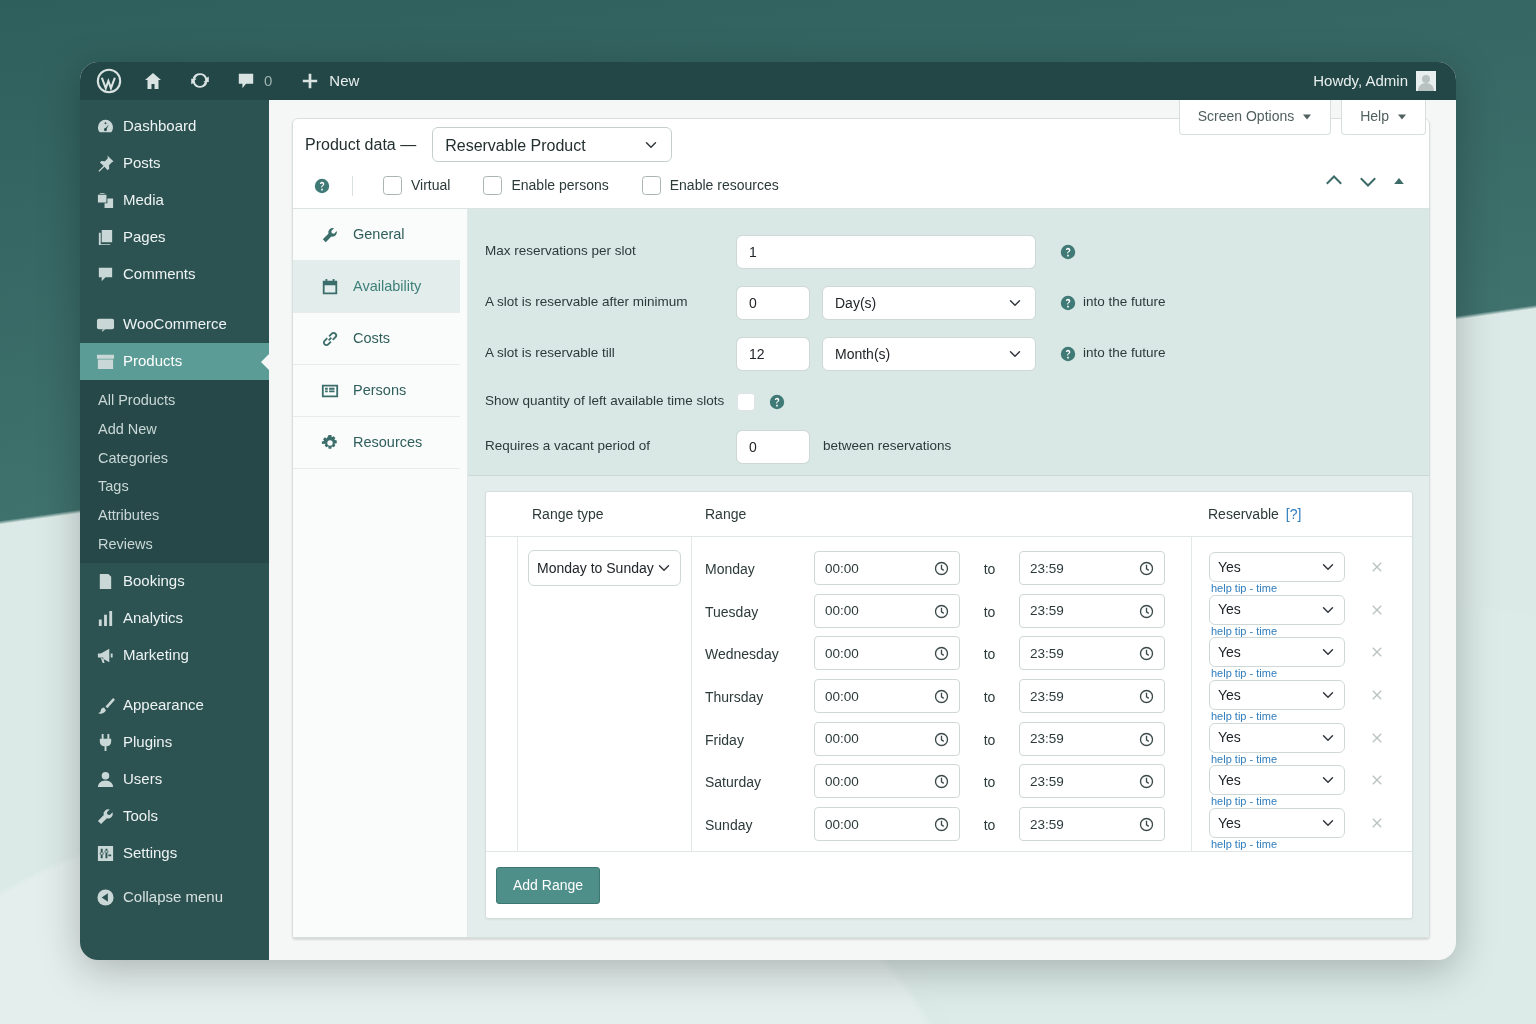  Describe the element at coordinates (344, 81) in the screenshot. I see `new-link: New` at that location.